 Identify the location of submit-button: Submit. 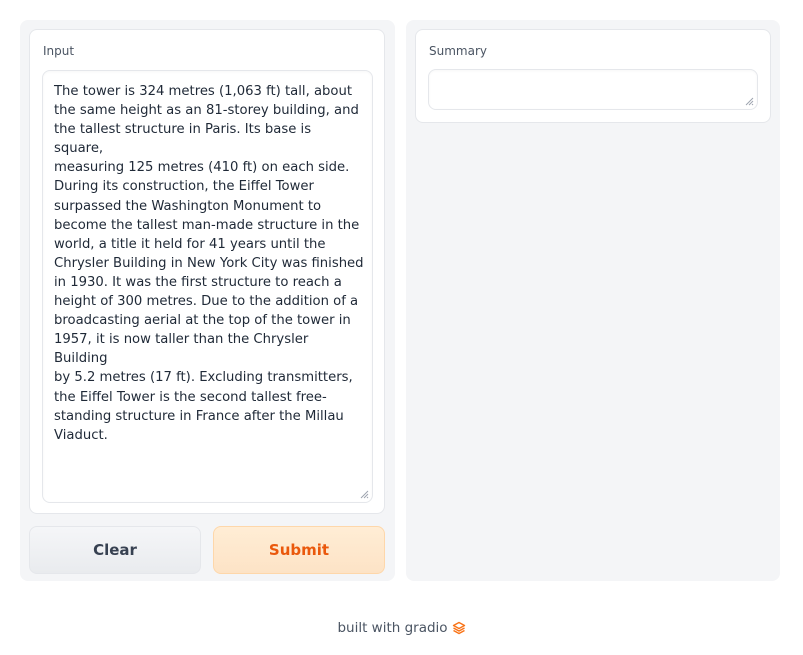
(299, 550).